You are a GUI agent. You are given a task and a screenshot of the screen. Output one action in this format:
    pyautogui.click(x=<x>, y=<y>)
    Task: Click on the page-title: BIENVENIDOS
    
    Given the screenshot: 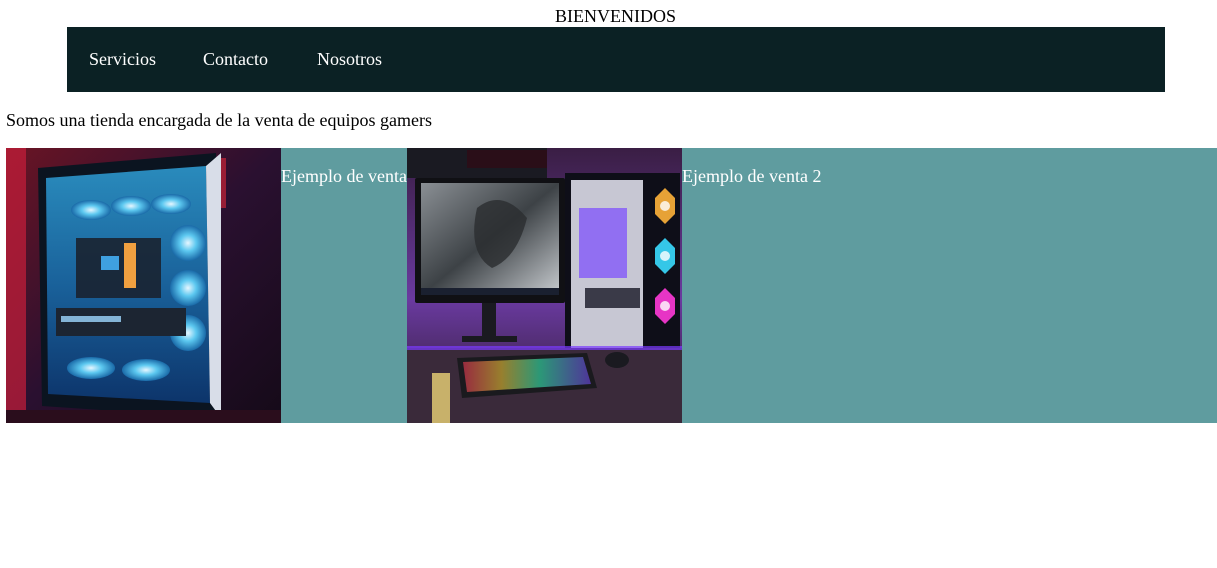 What is the action you would take?
    pyautogui.click(x=615, y=16)
    